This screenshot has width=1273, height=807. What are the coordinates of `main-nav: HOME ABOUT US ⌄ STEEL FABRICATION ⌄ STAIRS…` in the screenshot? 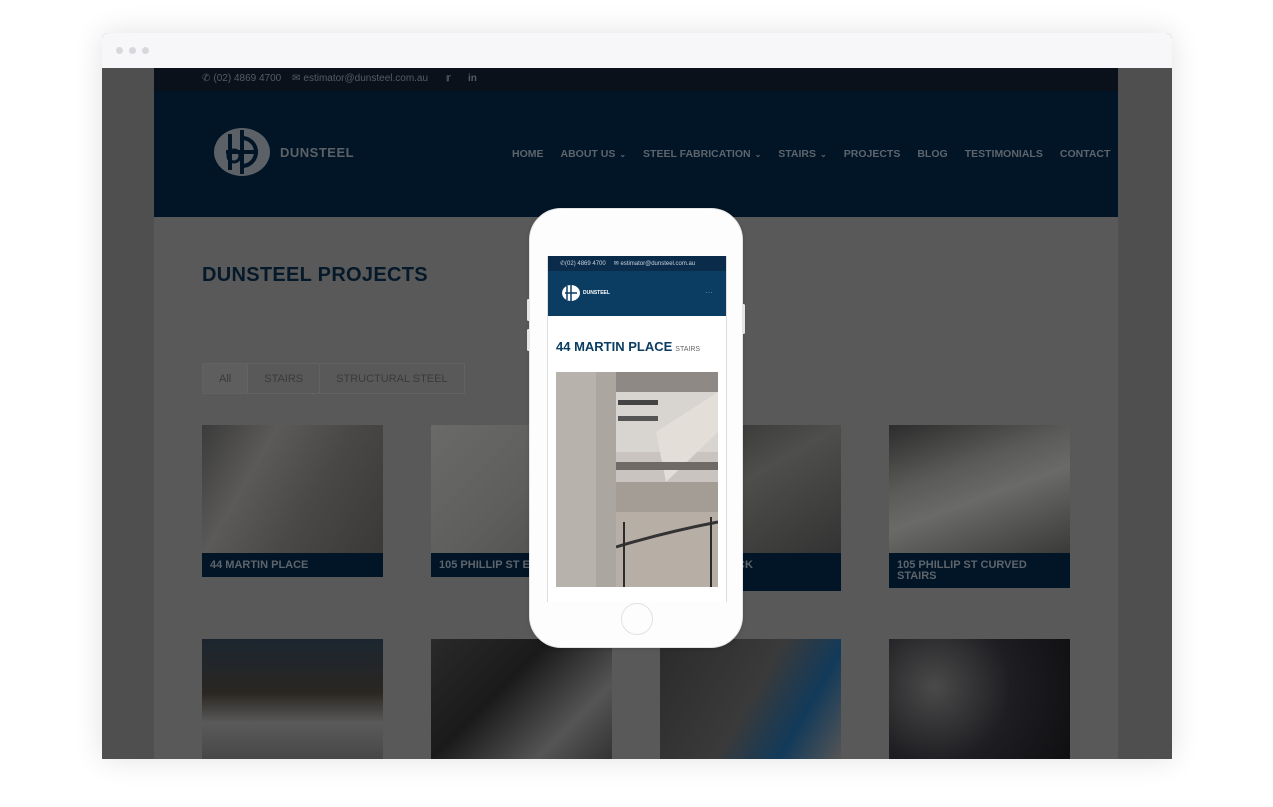 It's located at (811, 154).